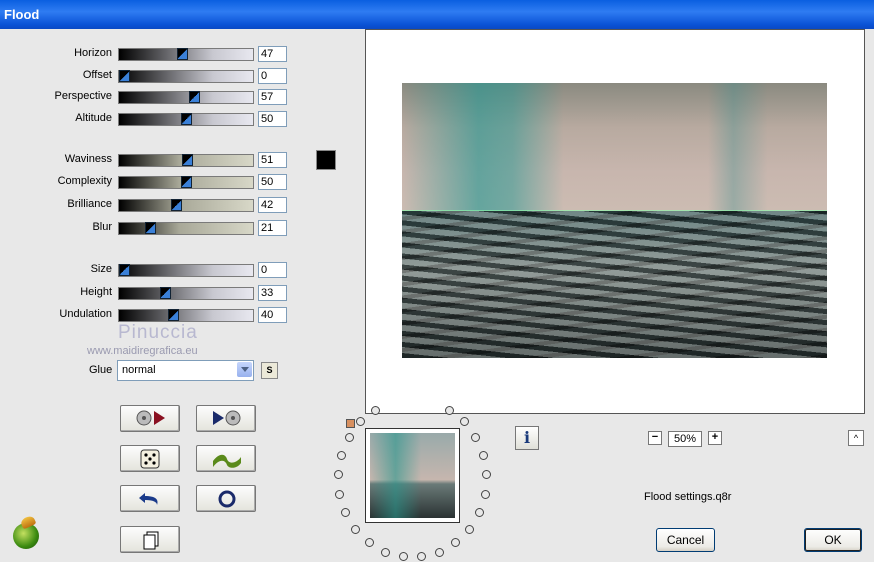  I want to click on param-row-size: Size 0, so click(150, 270).